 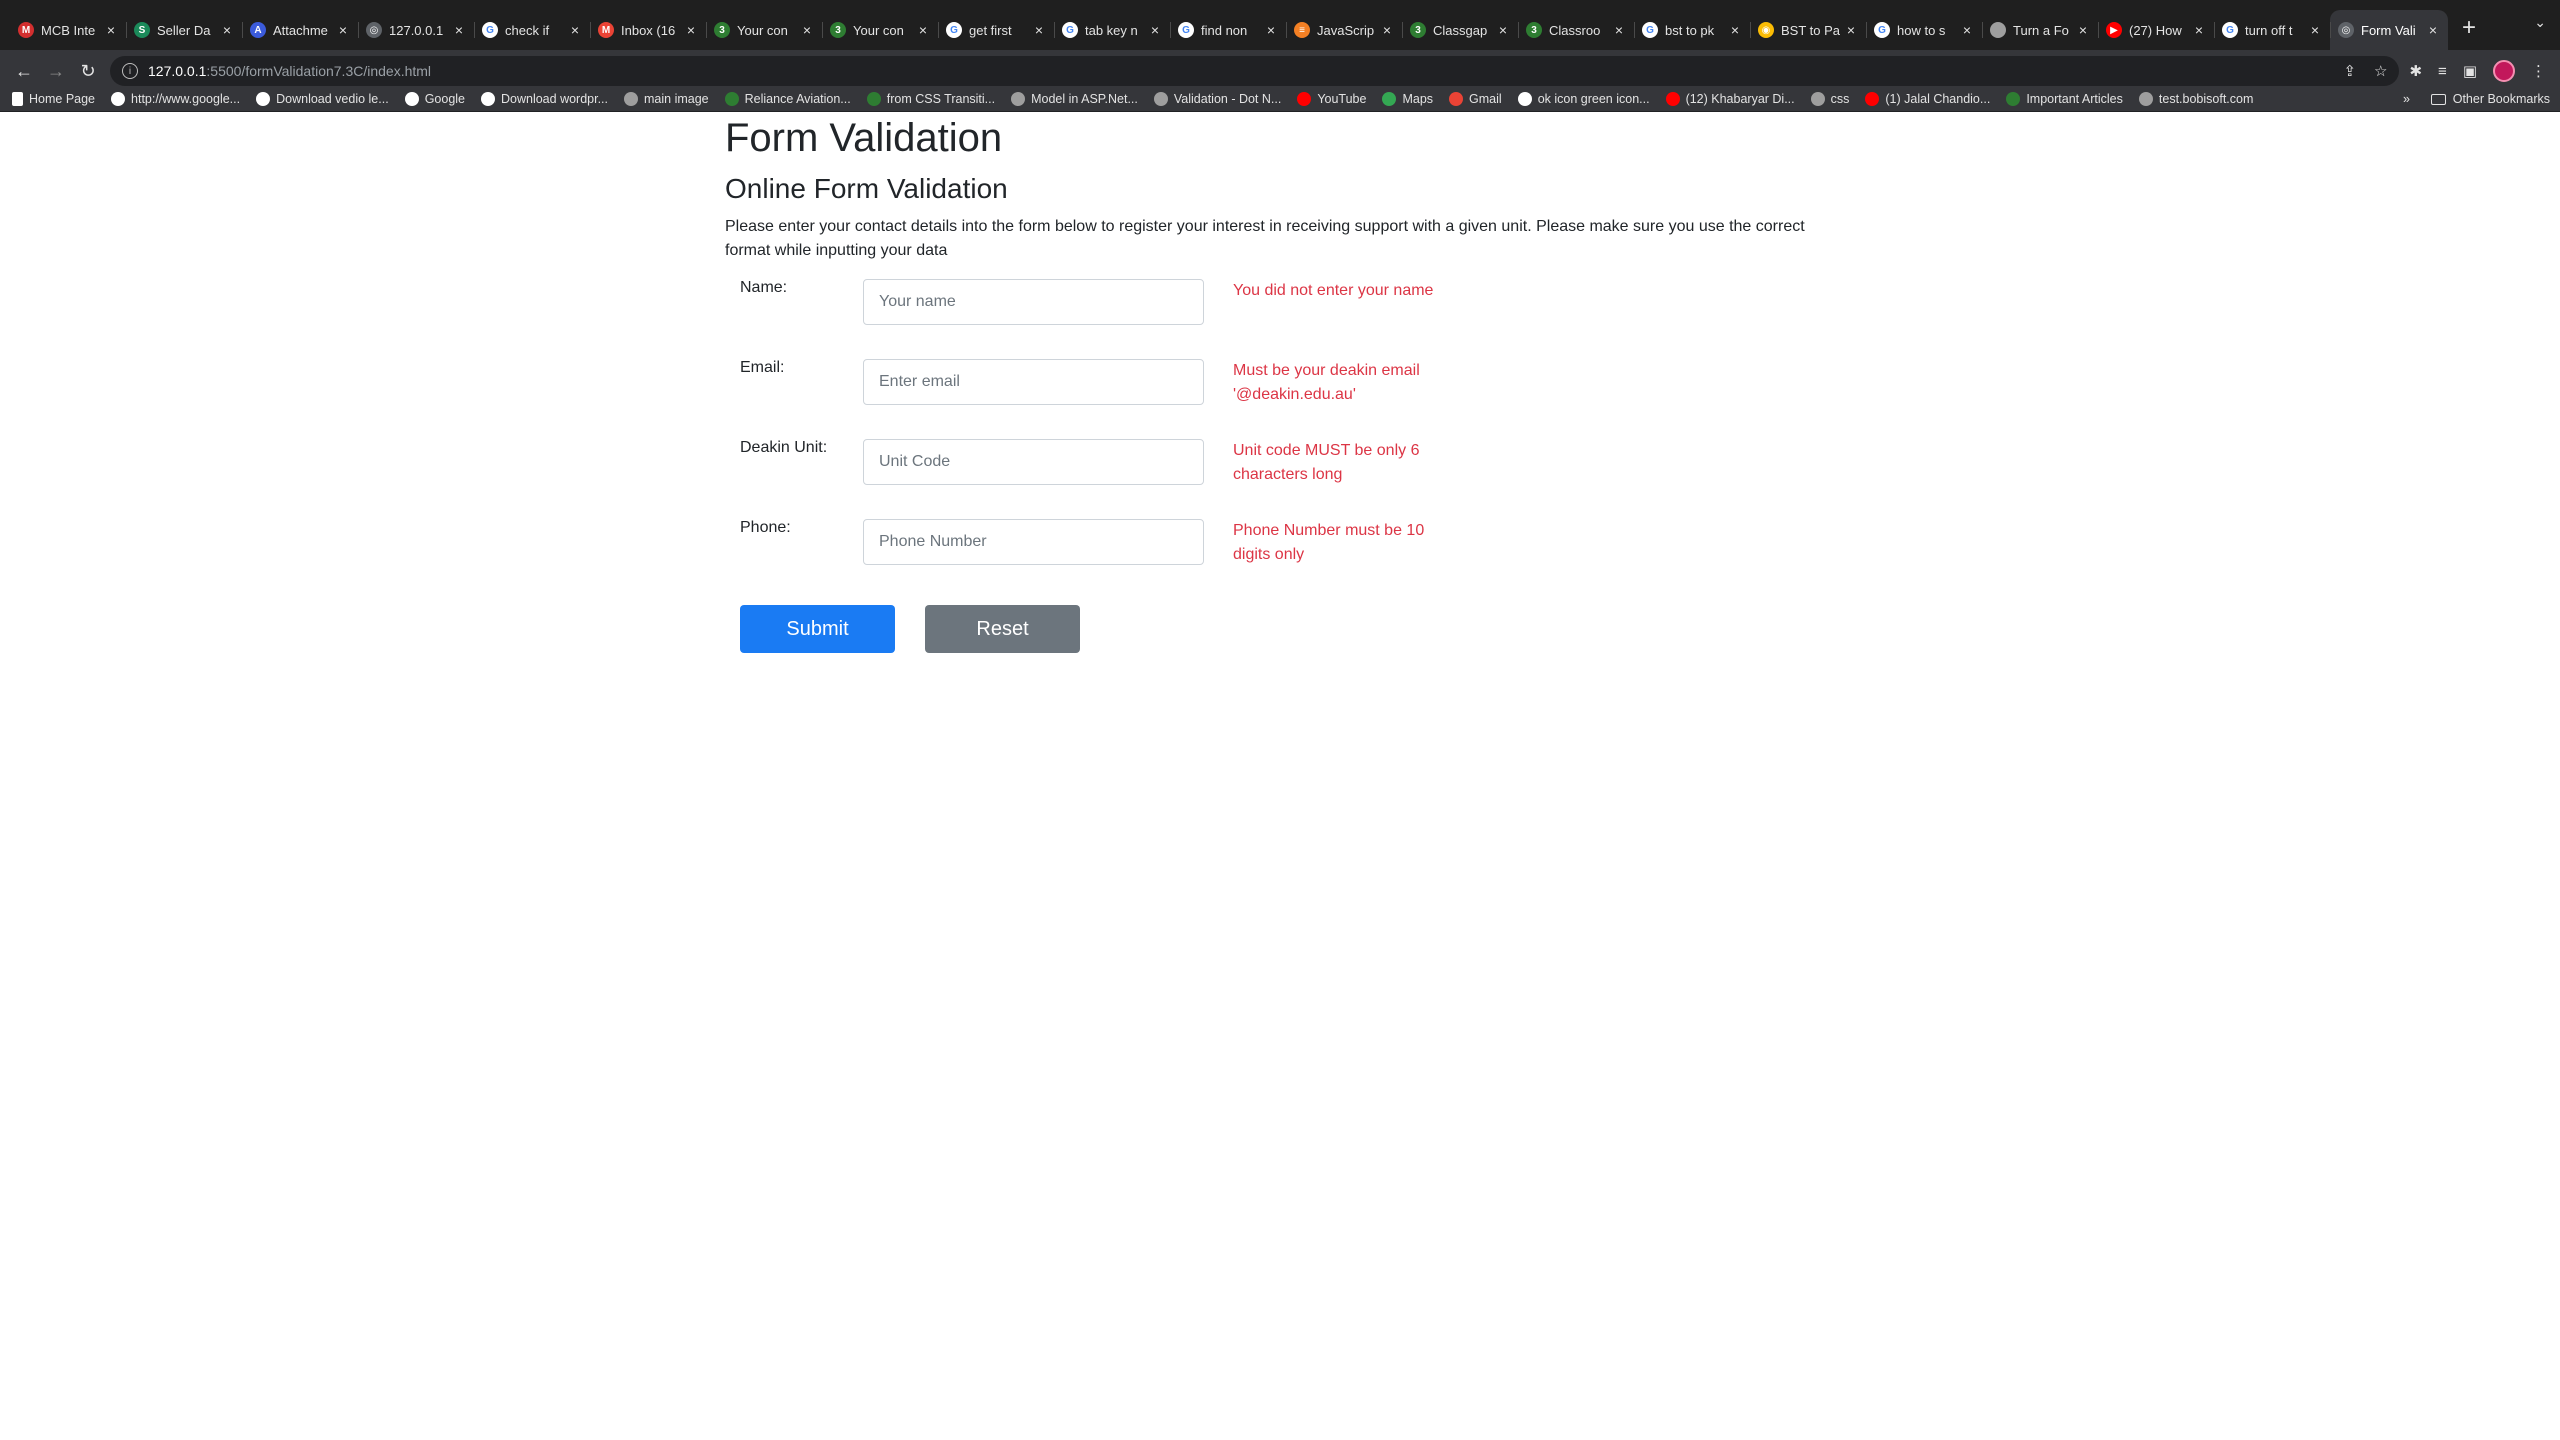 What do you see at coordinates (1304, 98) in the screenshot?
I see `youtube-icon` at bounding box center [1304, 98].